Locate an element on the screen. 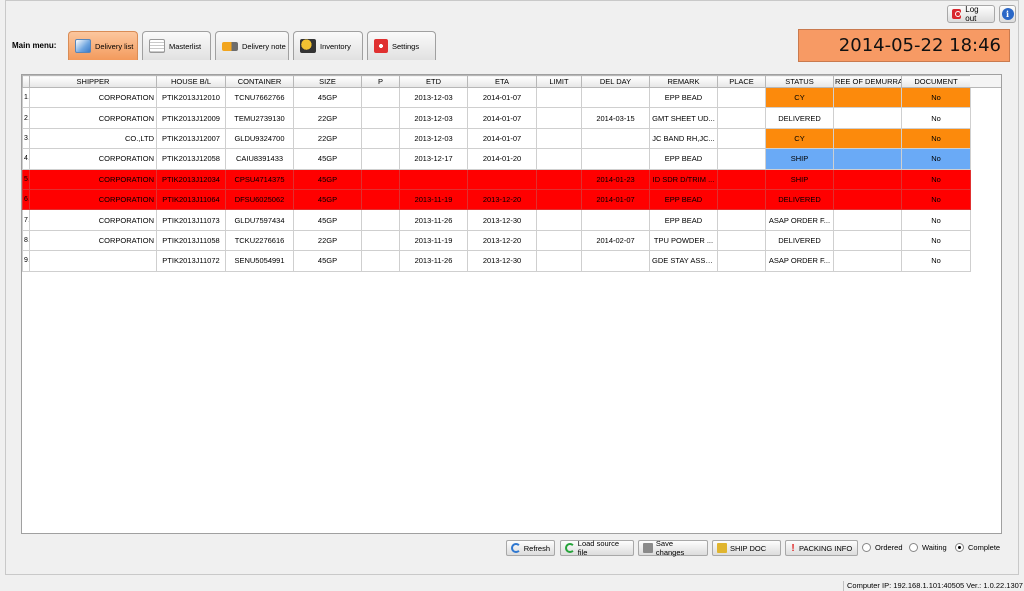 This screenshot has height=591, width=1024. column-header: ETD is located at coordinates (433, 81).